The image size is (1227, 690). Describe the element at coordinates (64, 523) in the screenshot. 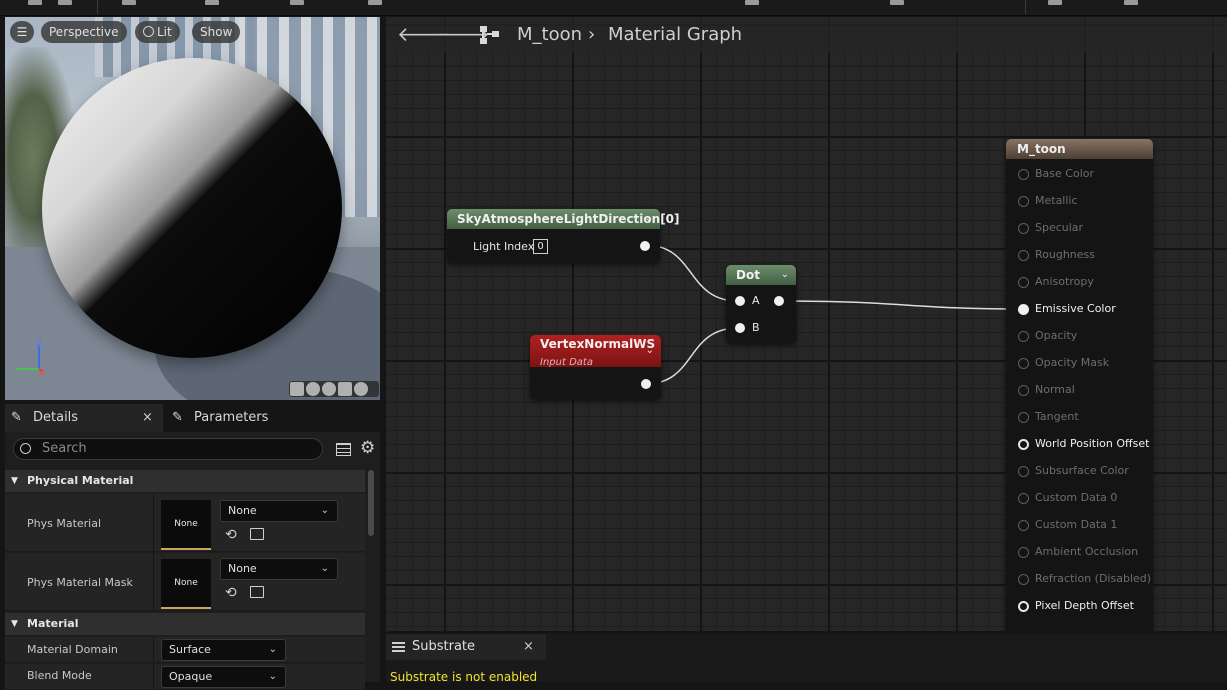

I see `phys-material-label: Phys Material` at that location.